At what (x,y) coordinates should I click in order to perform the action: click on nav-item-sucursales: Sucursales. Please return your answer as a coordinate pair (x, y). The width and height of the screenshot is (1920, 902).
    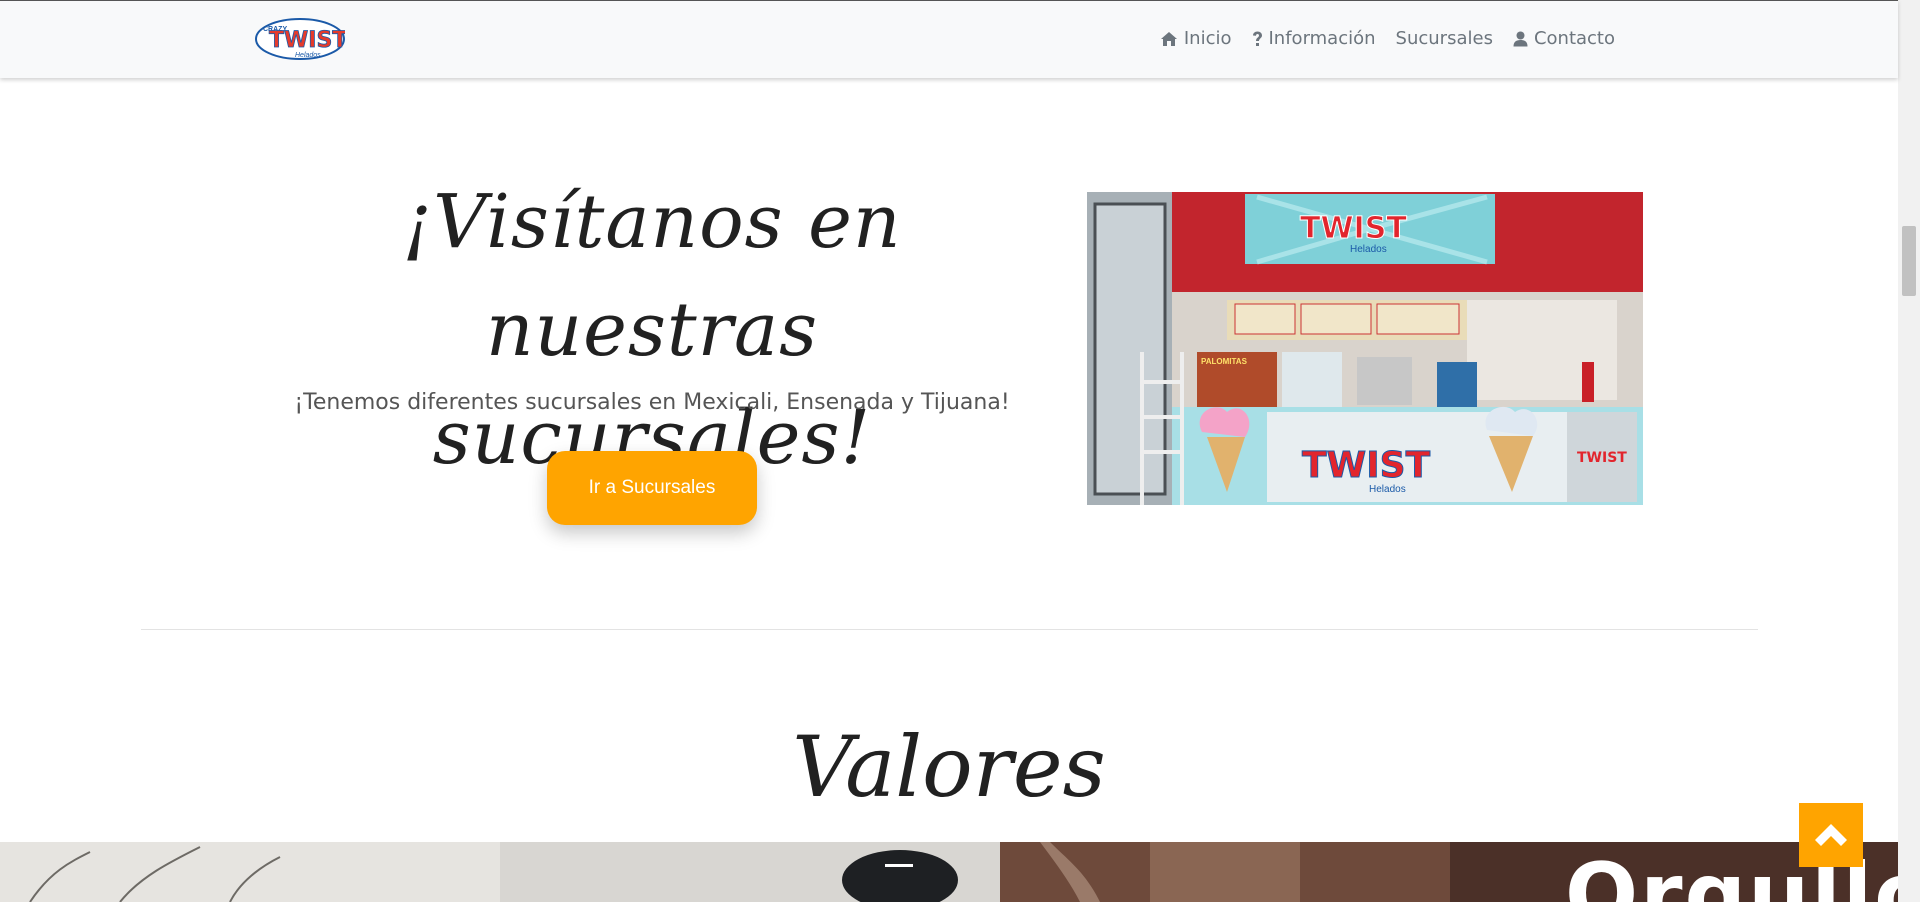
    Looking at the image, I should click on (1444, 38).